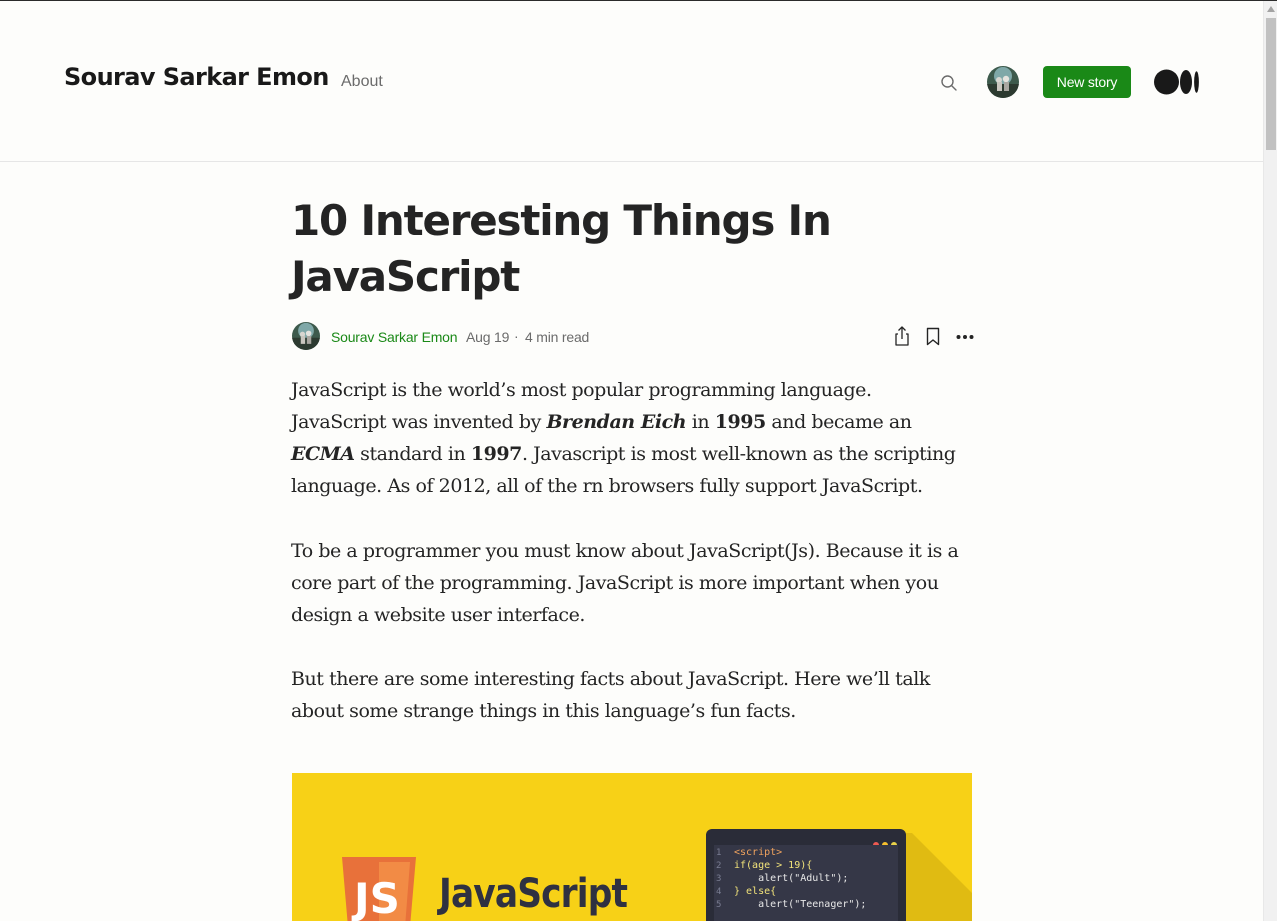 The image size is (1277, 921). What do you see at coordinates (949, 83) in the screenshot?
I see `search-icon` at bounding box center [949, 83].